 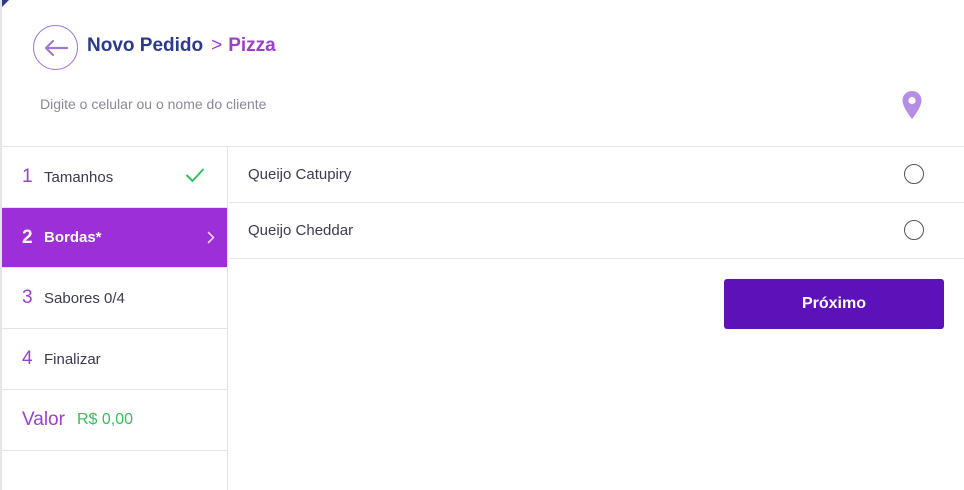 I want to click on step-label: Tamanhos, so click(x=79, y=177).